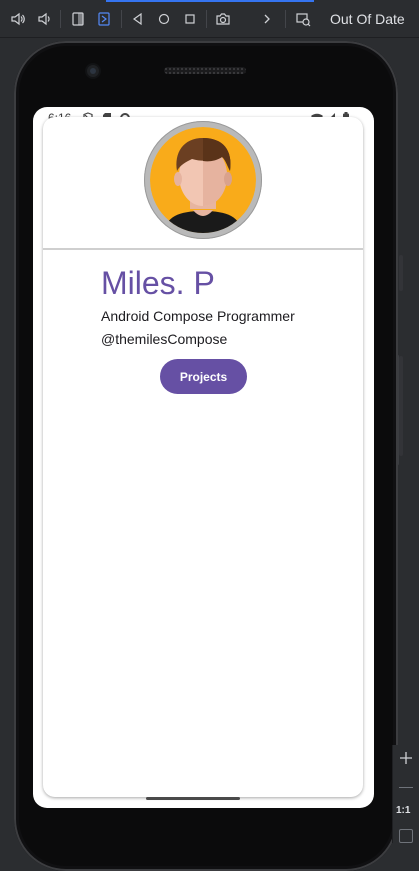 The height and width of the screenshot is (871, 419). Describe the element at coordinates (406, 758) in the screenshot. I see `zoom-in-icon` at that location.